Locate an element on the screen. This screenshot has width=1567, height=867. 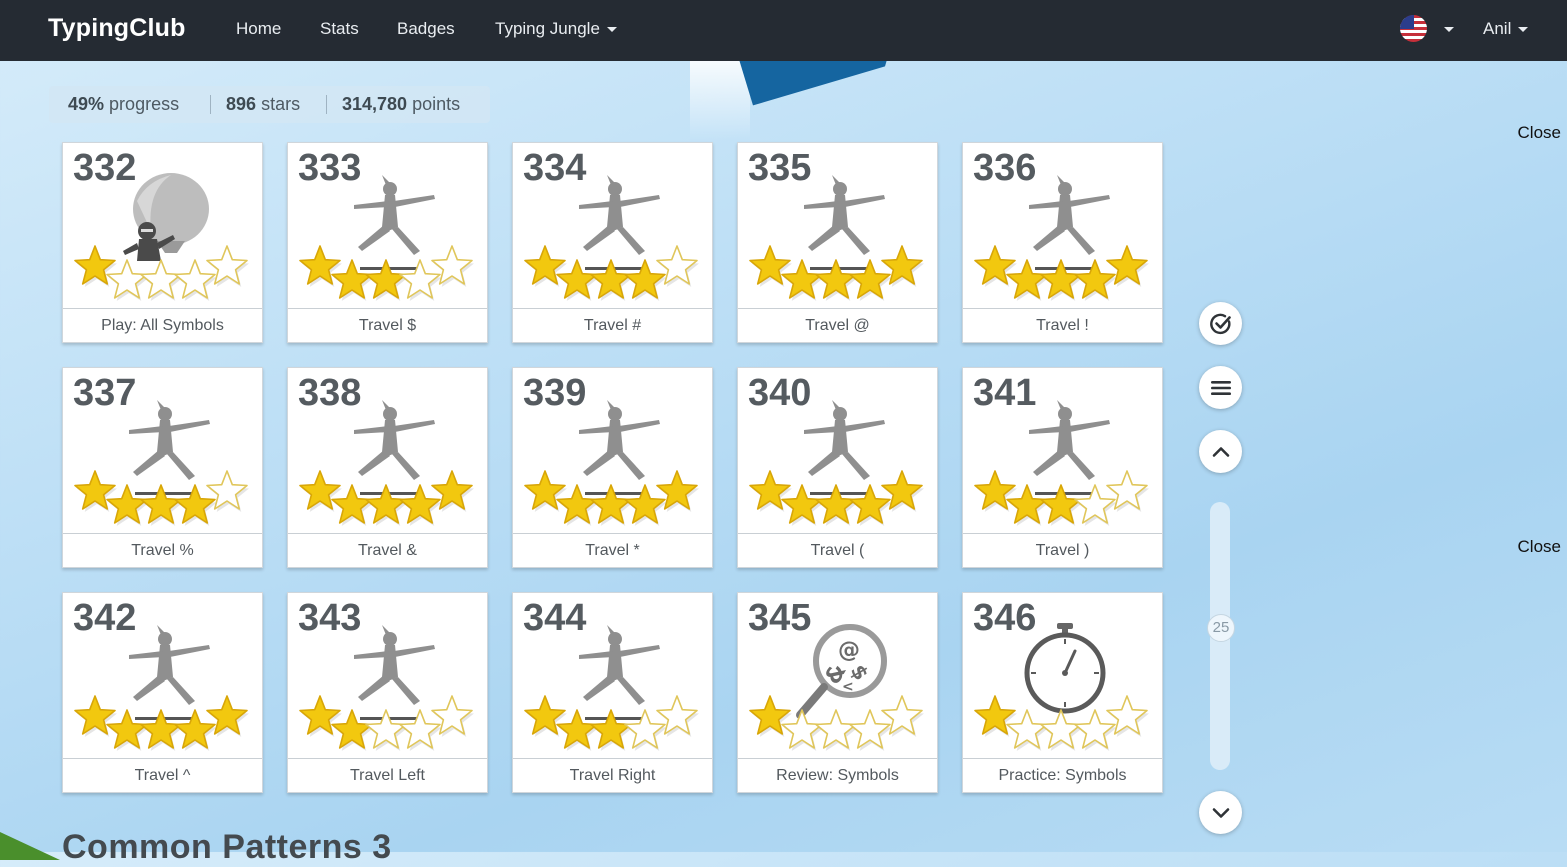
points-group: 314,780 points is located at coordinates (401, 104).